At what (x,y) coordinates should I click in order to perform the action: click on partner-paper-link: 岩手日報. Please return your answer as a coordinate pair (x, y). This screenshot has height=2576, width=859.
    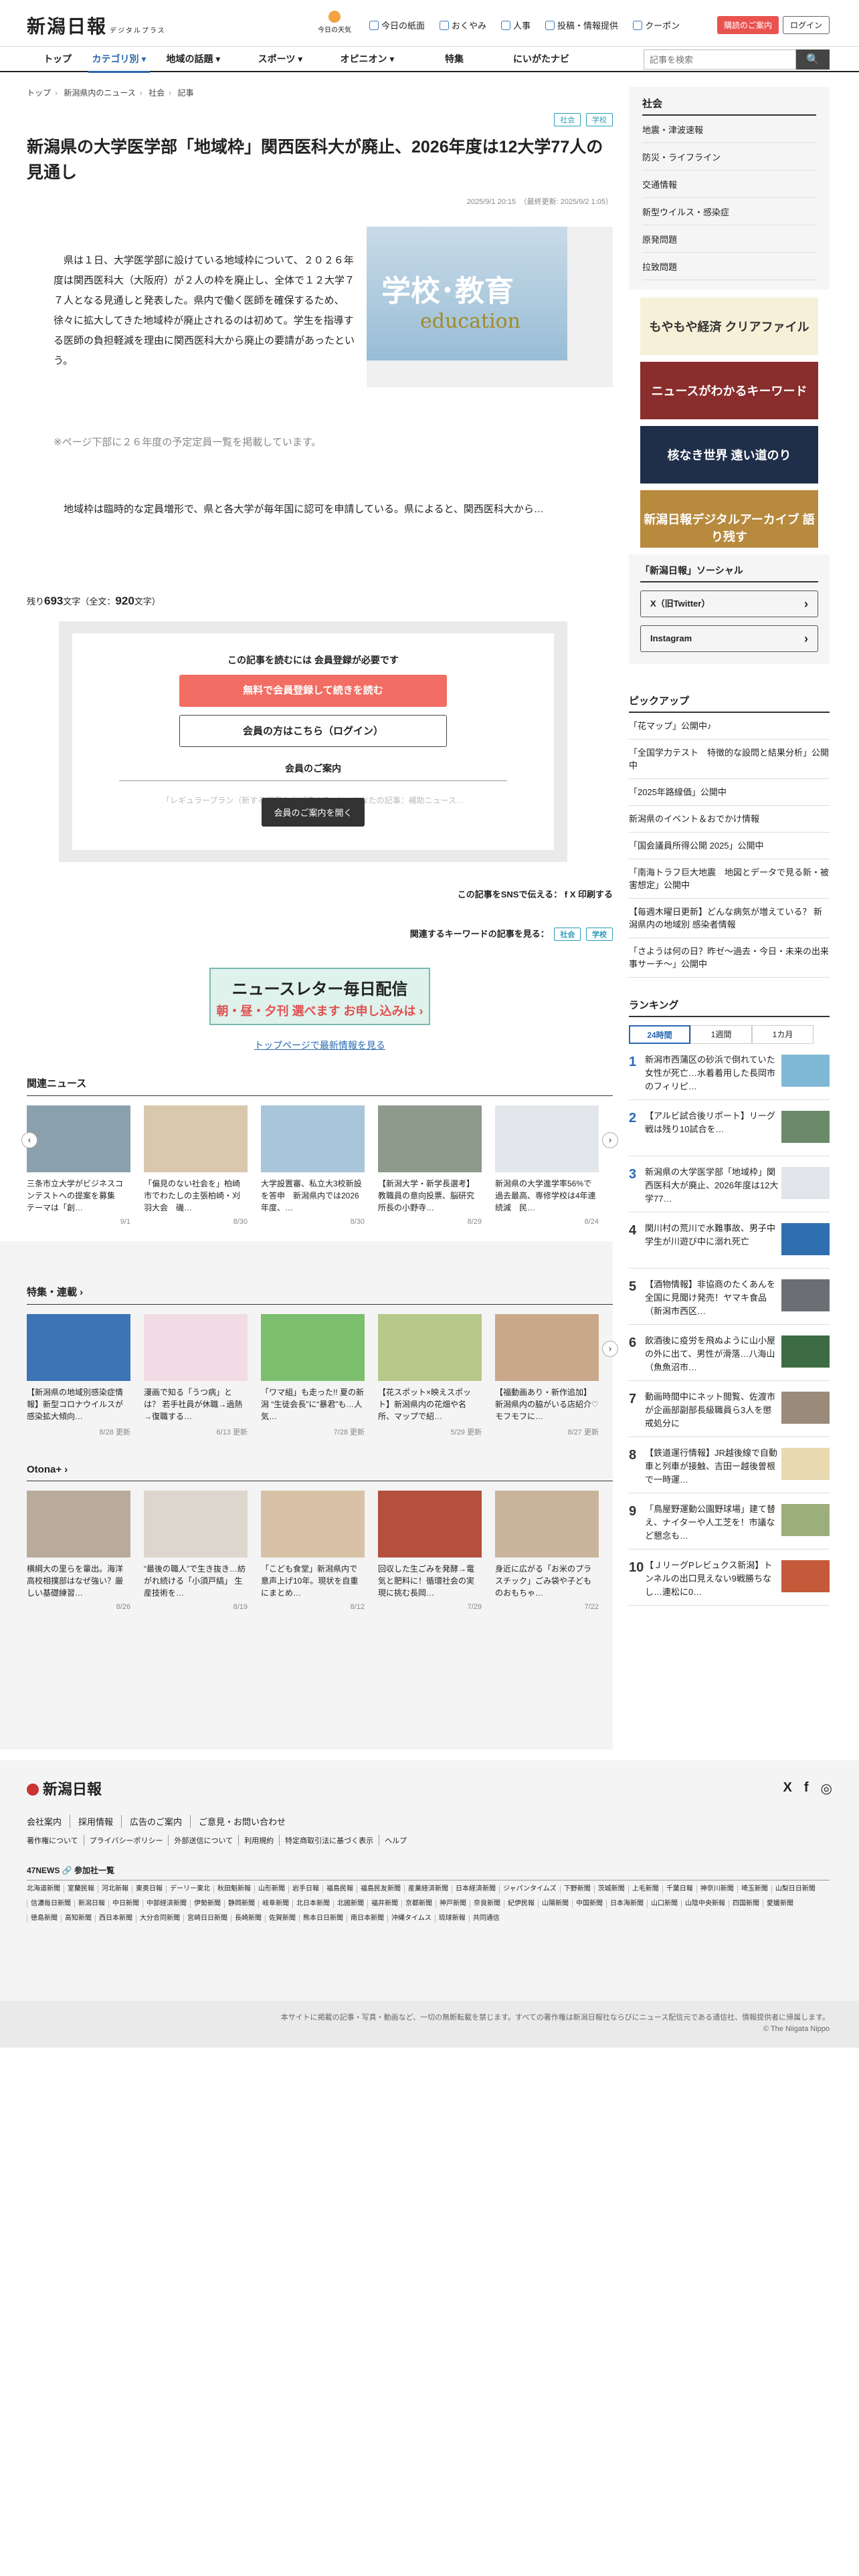
    Looking at the image, I should click on (305, 1889).